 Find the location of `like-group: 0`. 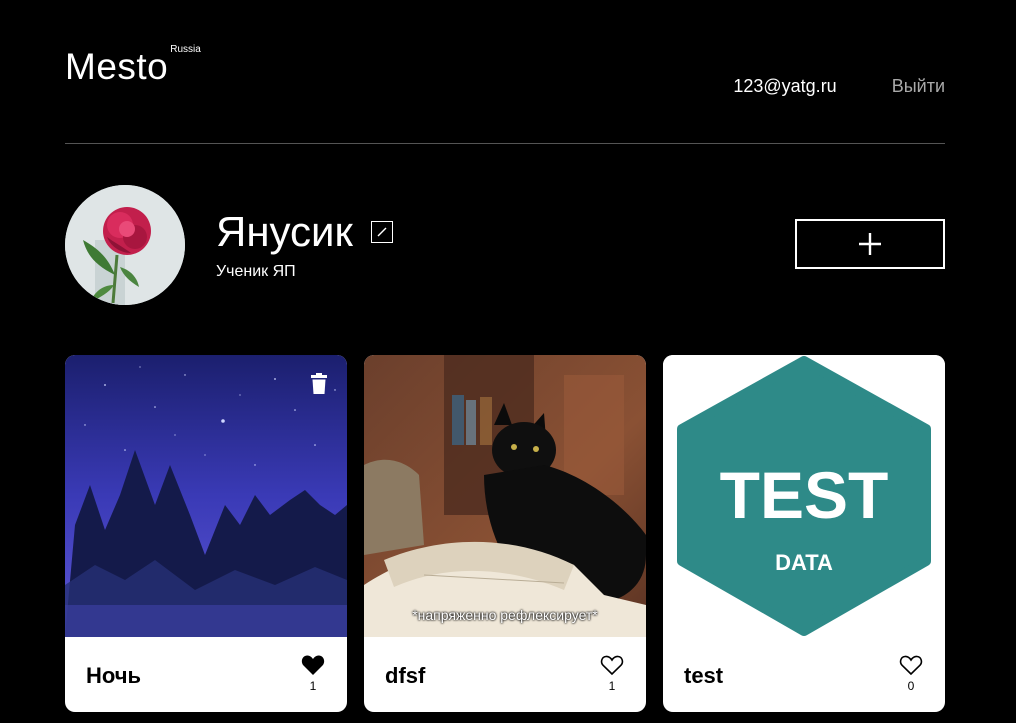

like-group: 0 is located at coordinates (911, 673).